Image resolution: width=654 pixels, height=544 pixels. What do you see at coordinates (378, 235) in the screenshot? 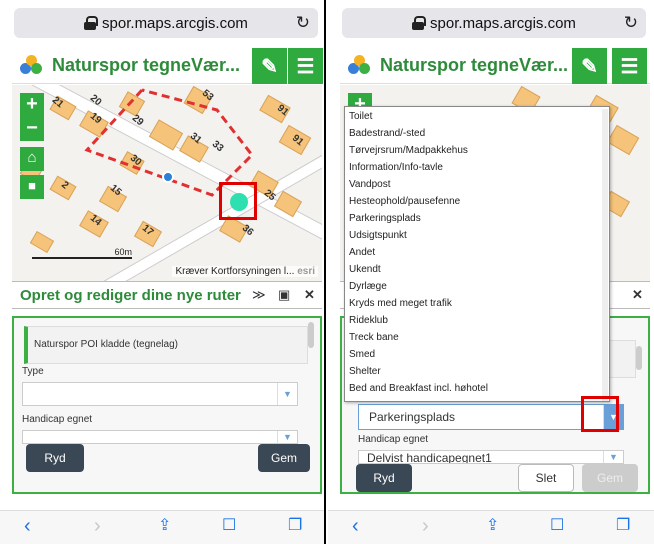
I see `dropdown-option: Udsigtspunkt` at bounding box center [378, 235].